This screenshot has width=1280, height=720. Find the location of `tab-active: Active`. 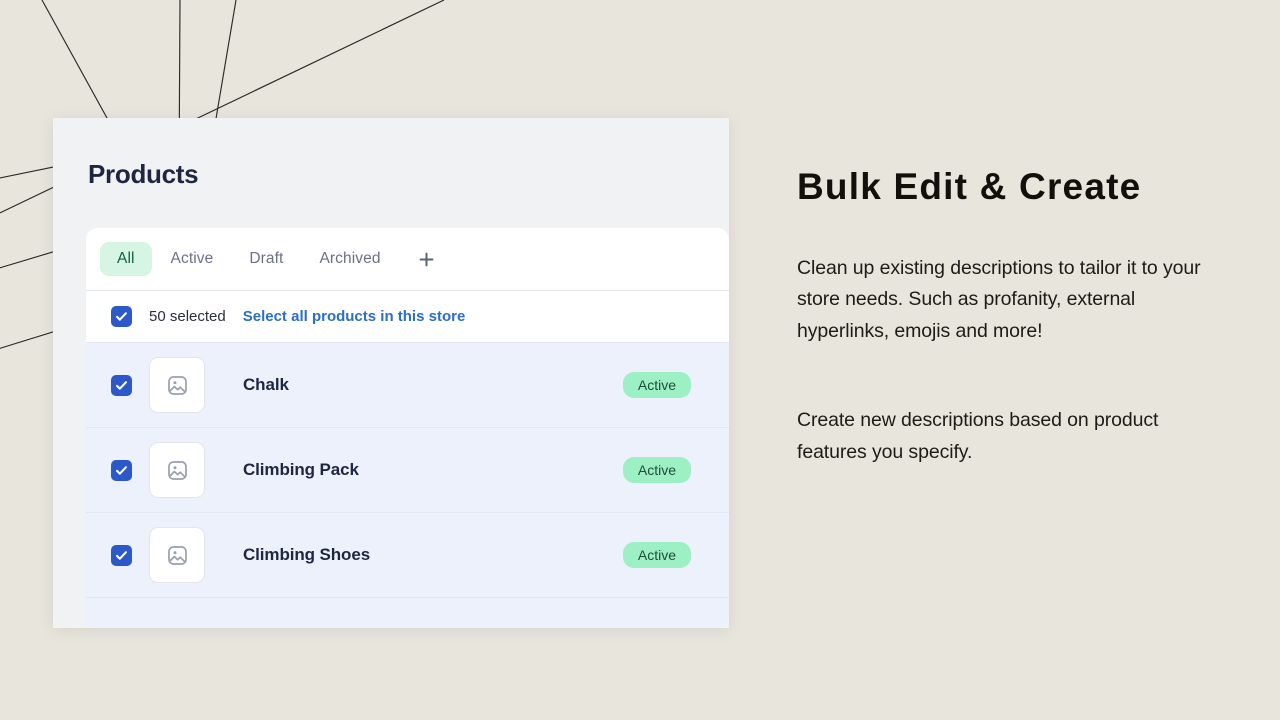

tab-active: Active is located at coordinates (192, 259).